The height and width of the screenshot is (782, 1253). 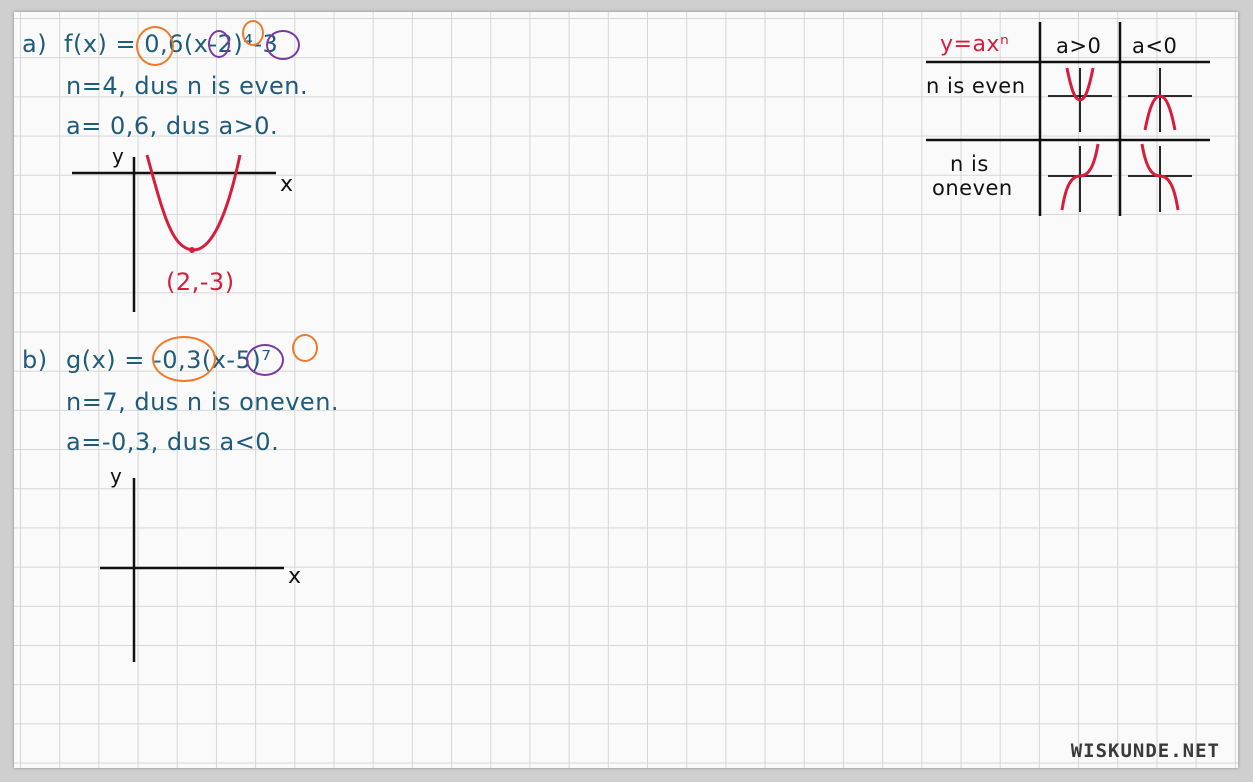 What do you see at coordinates (1145, 751) in the screenshot?
I see `watermark-logo: WISKUNDE.NET` at bounding box center [1145, 751].